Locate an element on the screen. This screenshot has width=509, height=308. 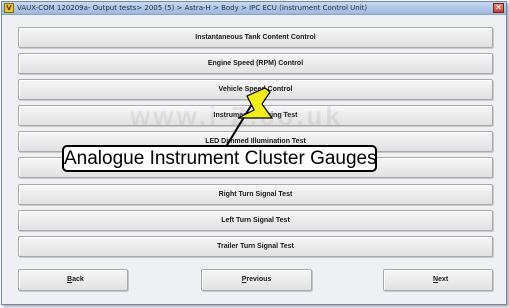
next-label: ext is located at coordinates (443, 279).